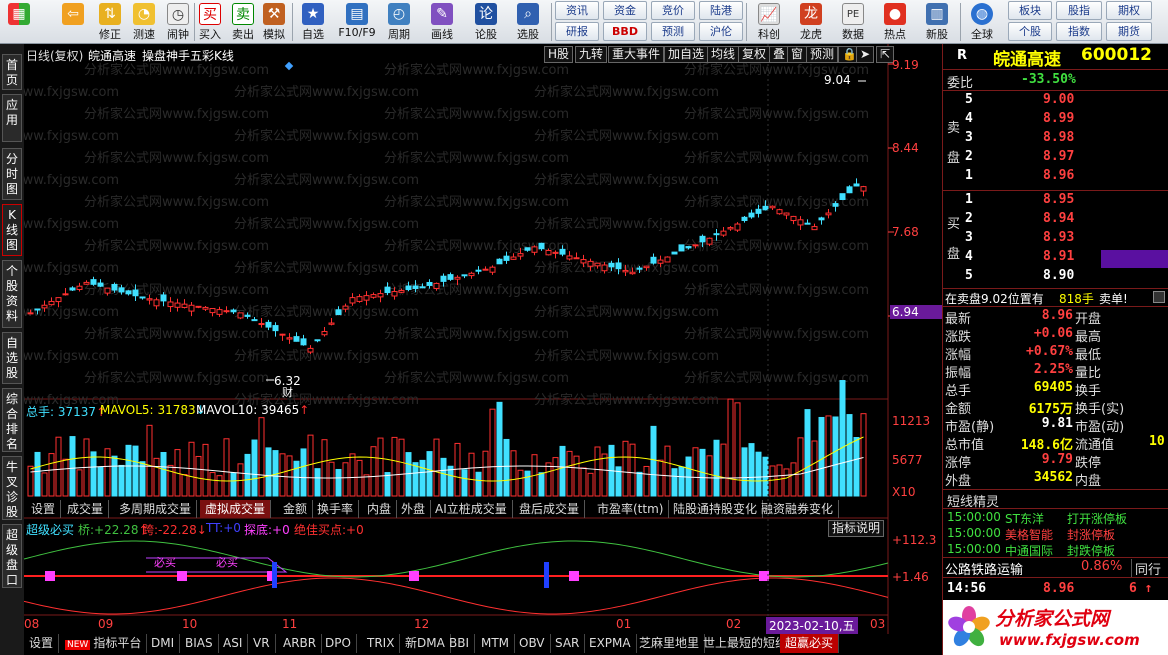 This screenshot has height=655, width=1168. I want to click on tab-stock-info: 个股资料, so click(12, 294).